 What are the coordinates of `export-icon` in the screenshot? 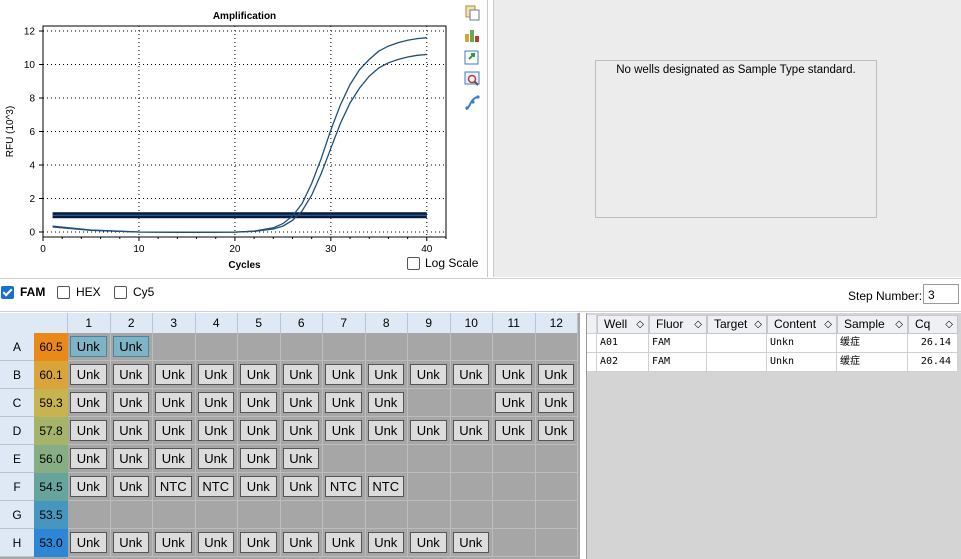 It's located at (472, 35).